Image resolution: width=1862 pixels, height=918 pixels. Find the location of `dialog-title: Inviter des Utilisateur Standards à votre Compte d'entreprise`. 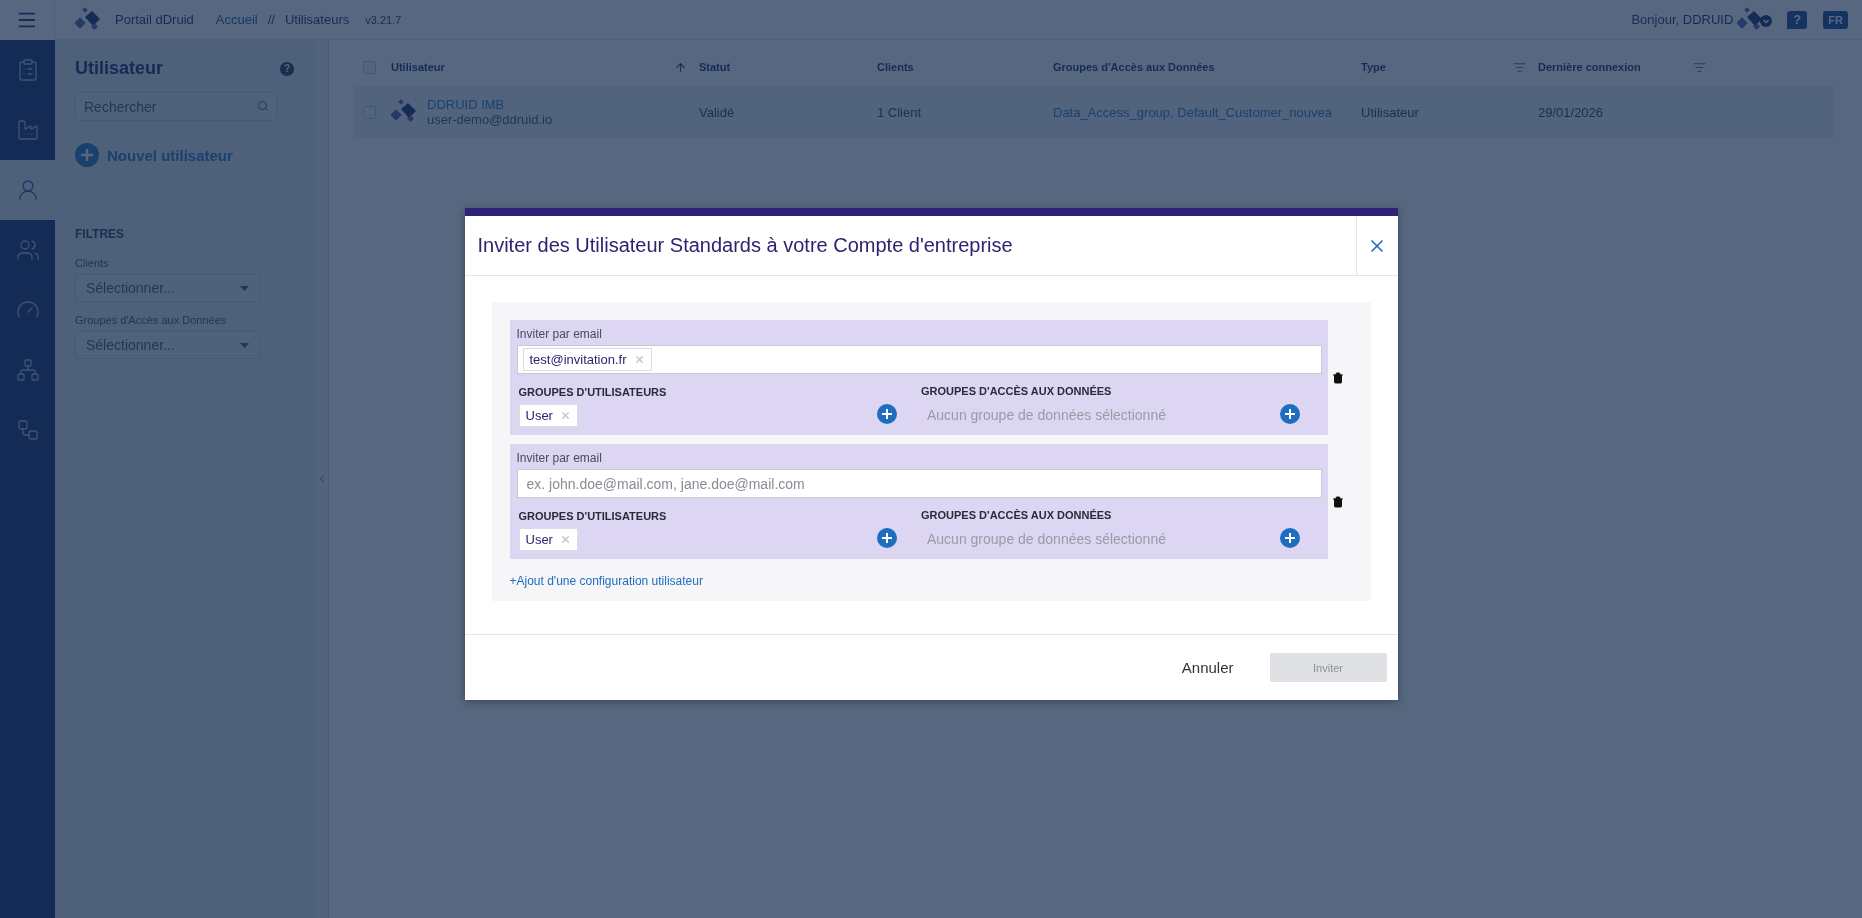

dialog-title: Inviter des Utilisateur Standards à votre Compte d'entreprise is located at coordinates (745, 245).